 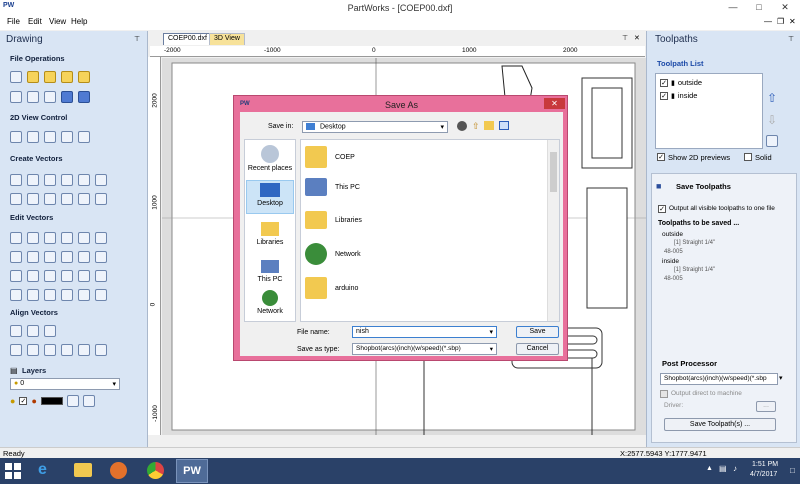 What do you see at coordinates (72, 401) in the screenshot?
I see `layer-properties-icon` at bounding box center [72, 401].